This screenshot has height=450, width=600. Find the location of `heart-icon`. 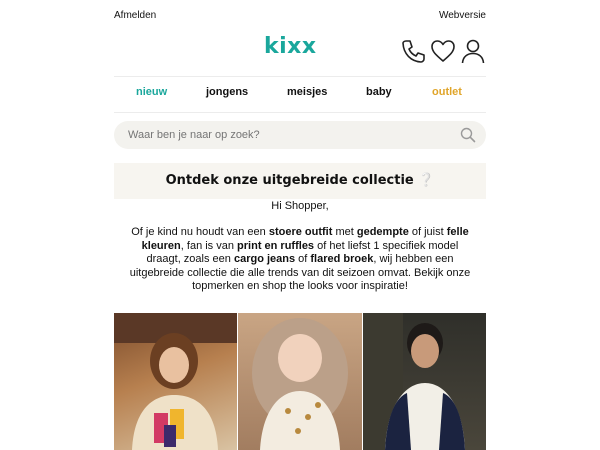

heart-icon is located at coordinates (443, 51).